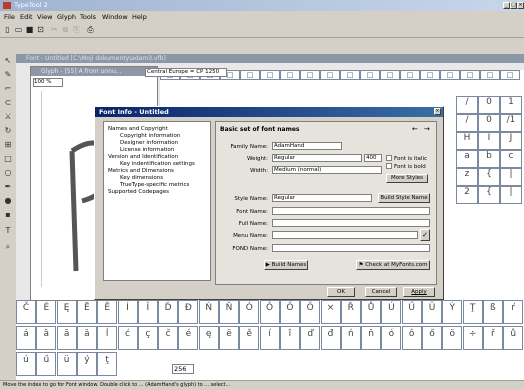 The height and width of the screenshot is (390, 524). I want to click on tree-item: Supported Codepages, so click(138, 192).